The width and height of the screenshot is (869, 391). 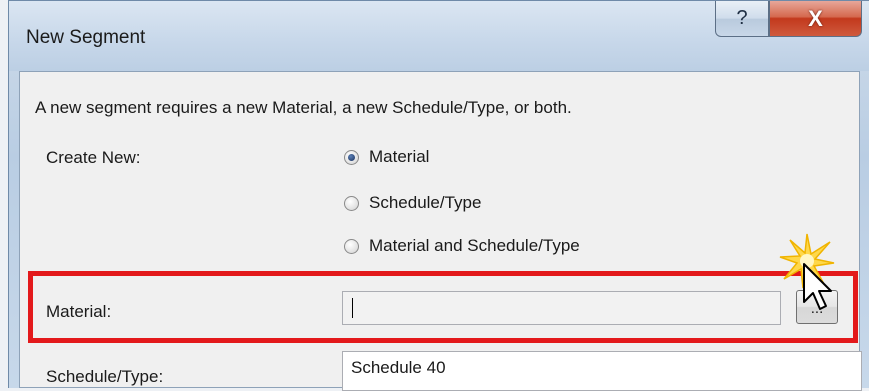 I want to click on radio-label: Material, so click(x=399, y=156).